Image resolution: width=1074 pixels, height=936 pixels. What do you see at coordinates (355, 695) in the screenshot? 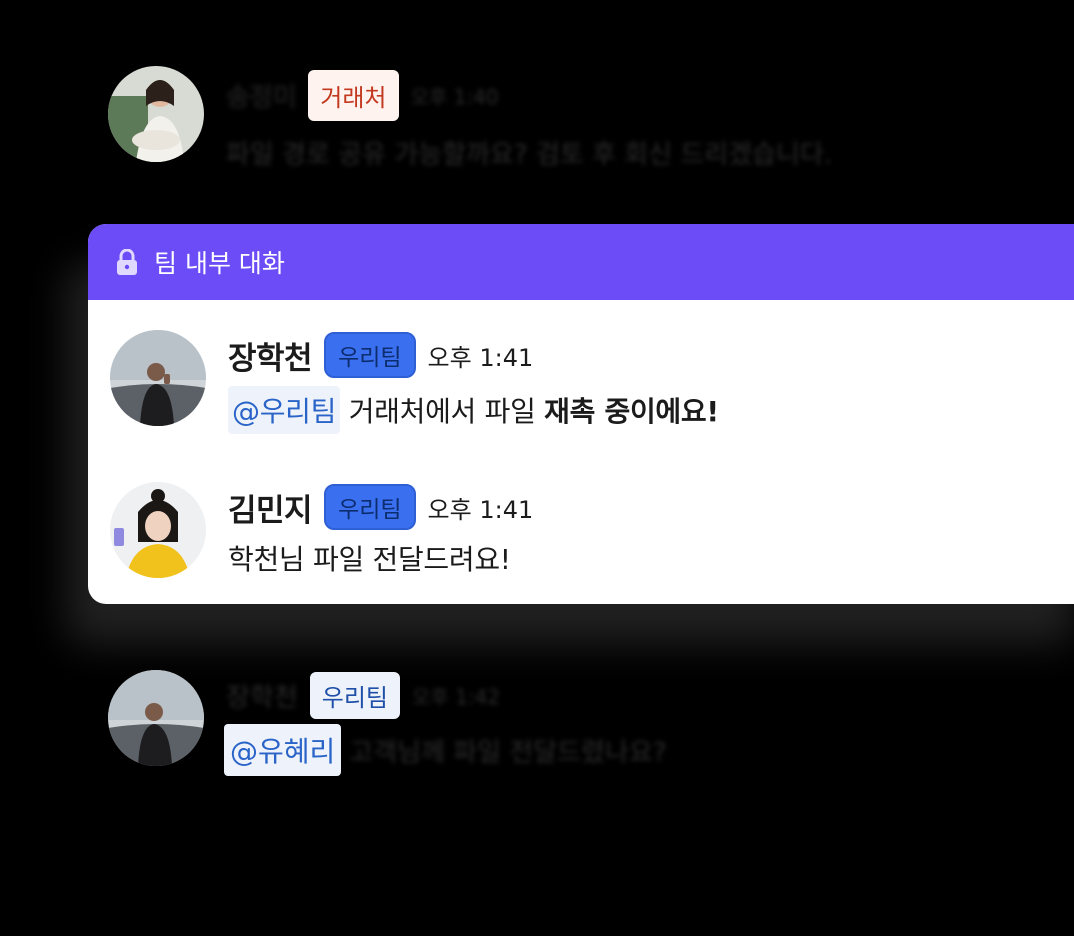
I see `team-badge-light: 우리팀` at bounding box center [355, 695].